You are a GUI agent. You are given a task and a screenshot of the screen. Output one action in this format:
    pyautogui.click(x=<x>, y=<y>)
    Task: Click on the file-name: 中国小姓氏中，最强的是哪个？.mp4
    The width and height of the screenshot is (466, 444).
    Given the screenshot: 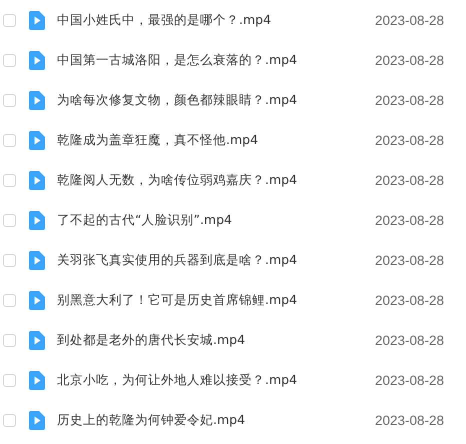 What is the action you would take?
    pyautogui.click(x=216, y=20)
    